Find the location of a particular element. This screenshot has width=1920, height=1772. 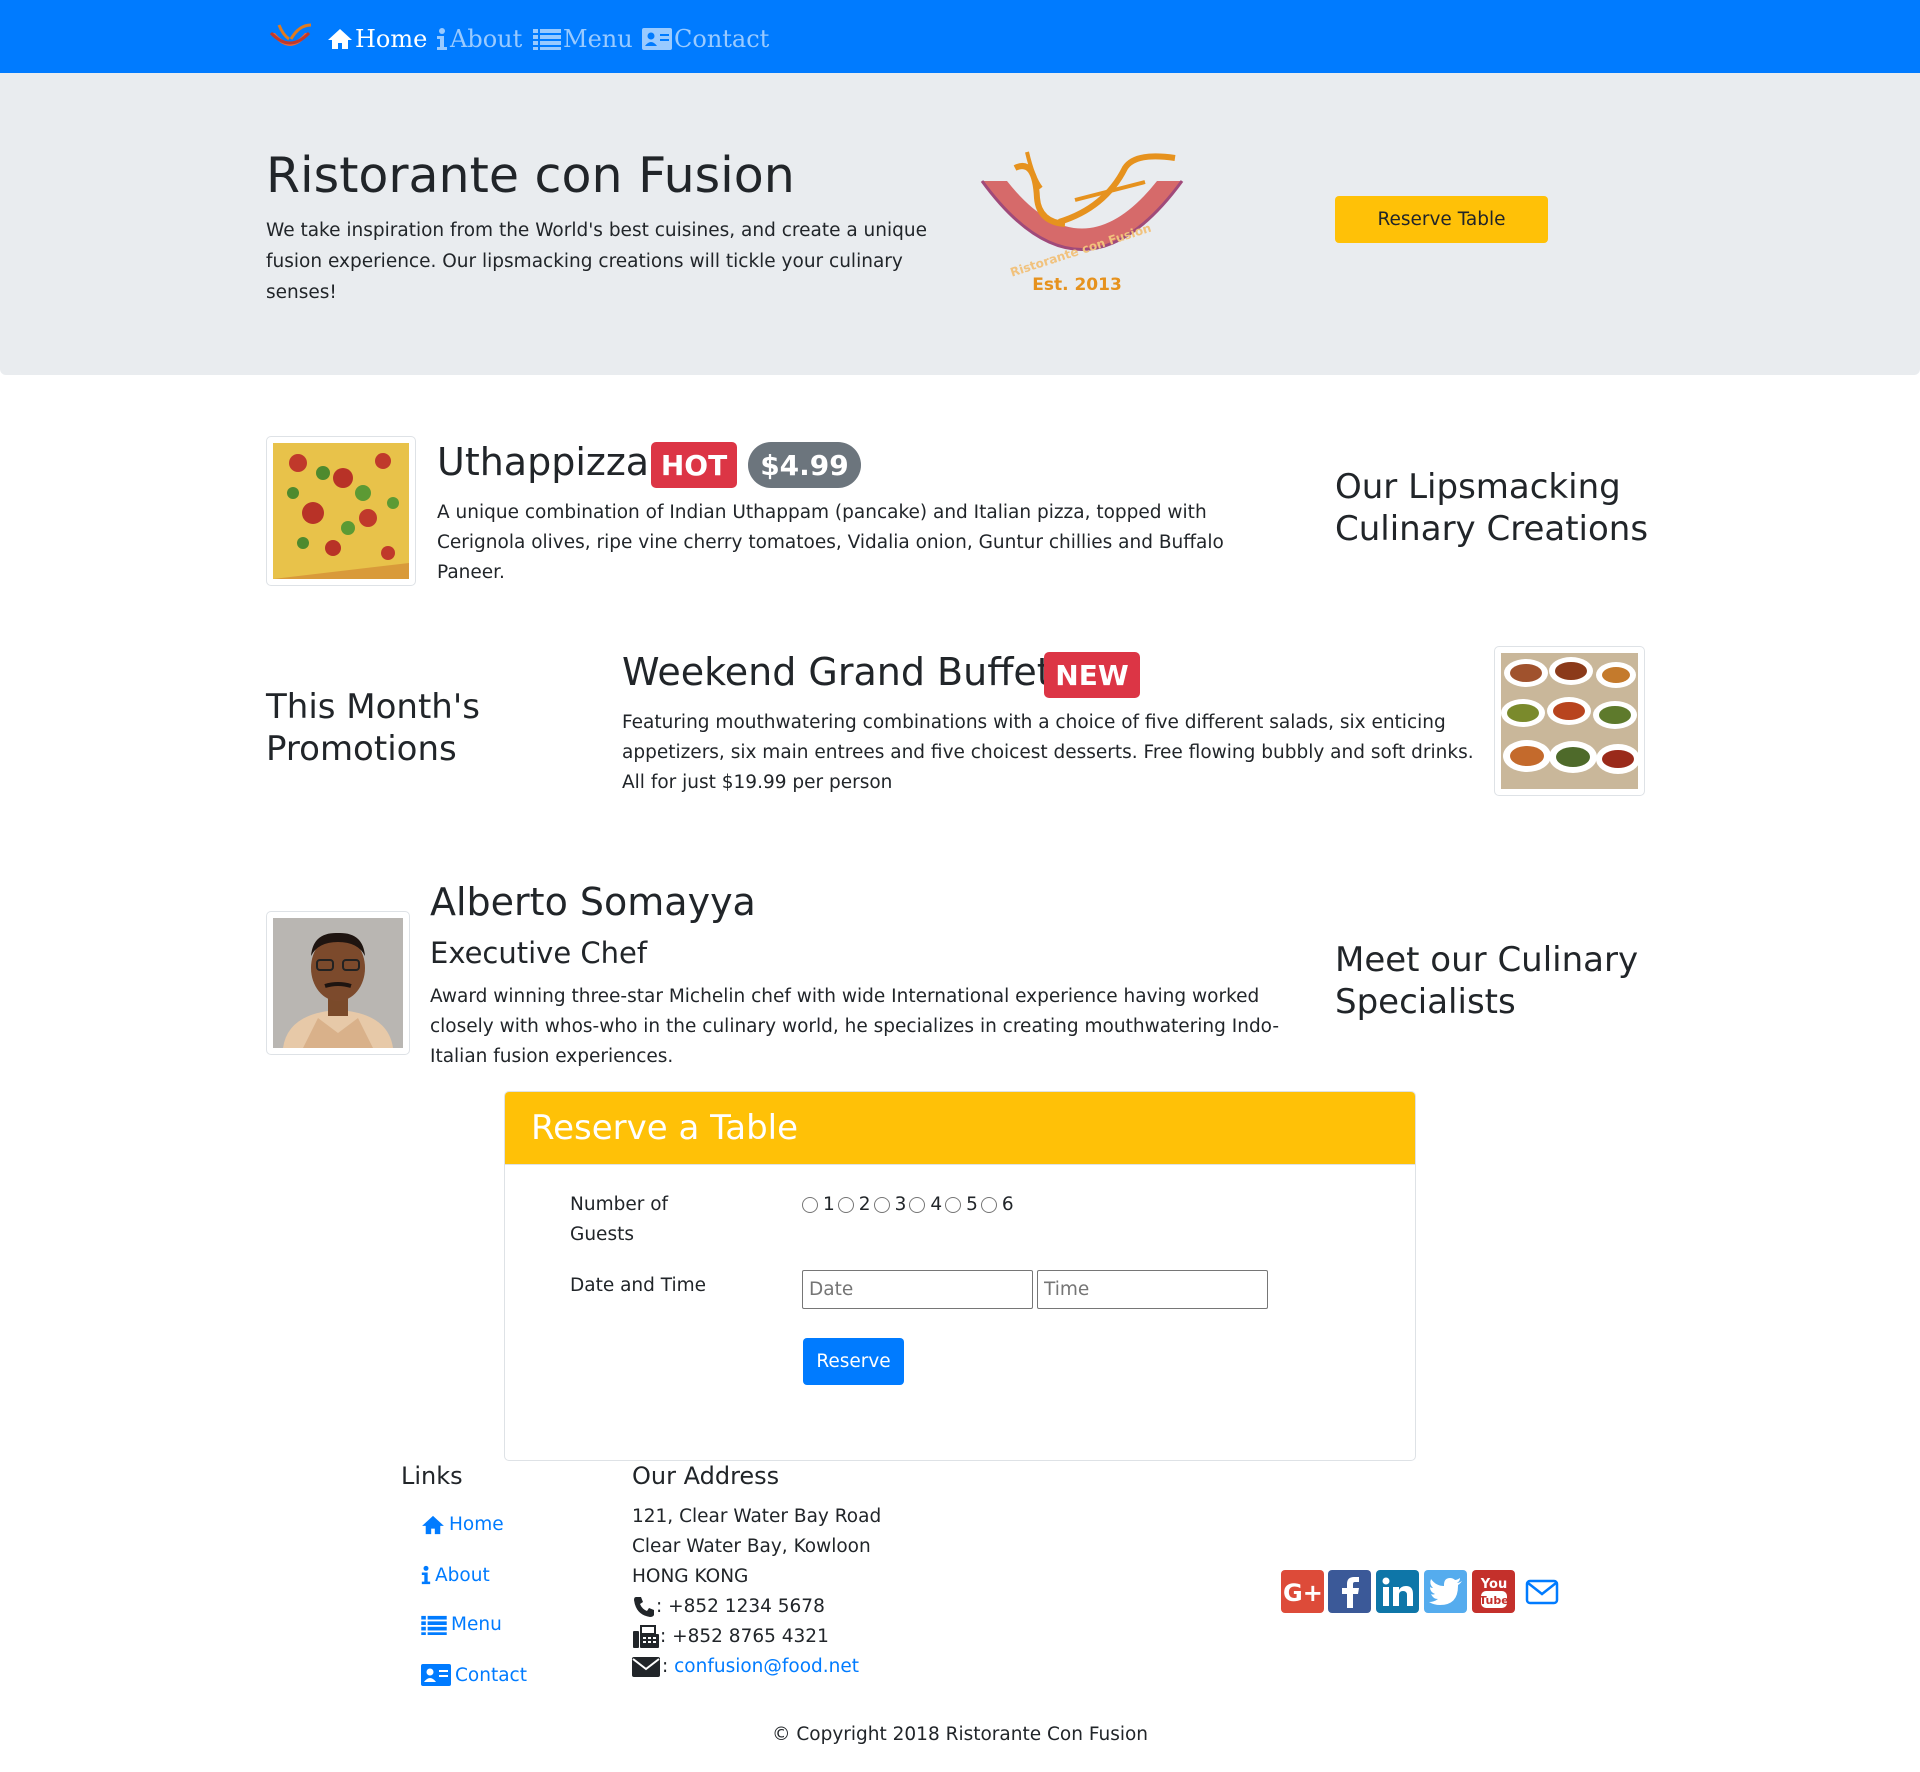

svg-text: G+ is located at coordinates (1303, 1592).